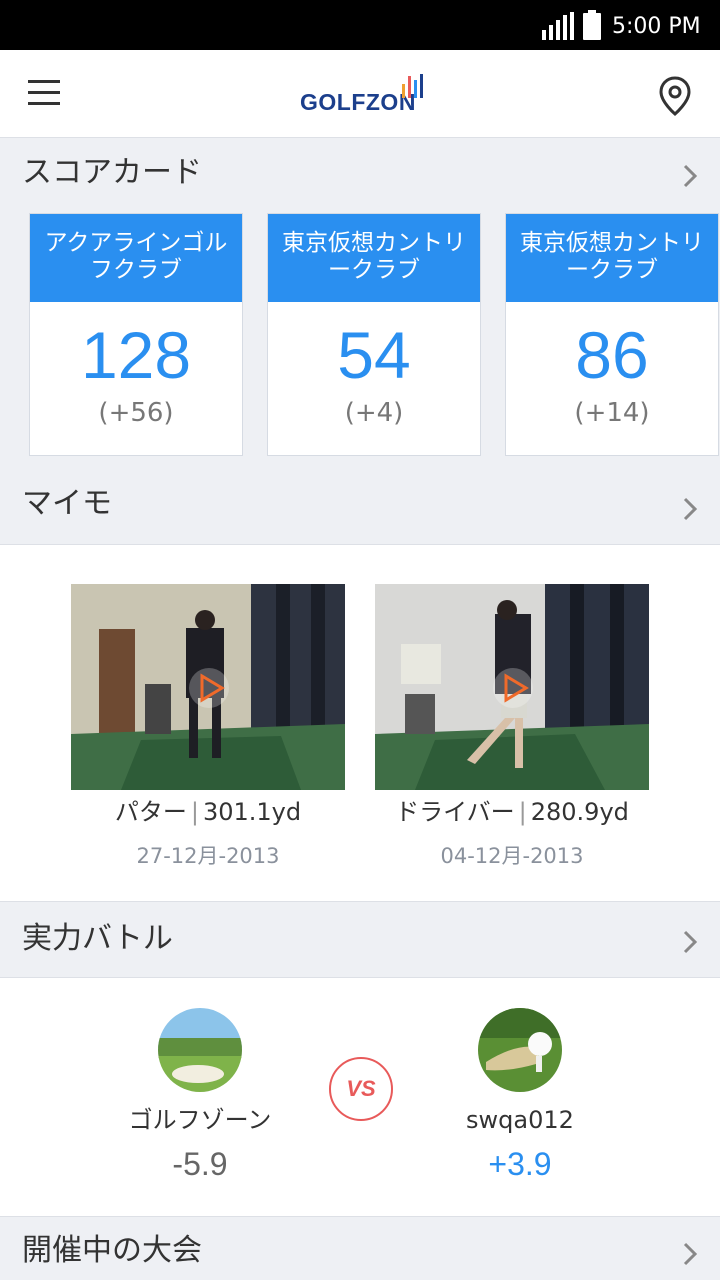 This screenshot has height=1280, width=720. I want to click on tournament-title: 開催中の大会, so click(112, 1250).